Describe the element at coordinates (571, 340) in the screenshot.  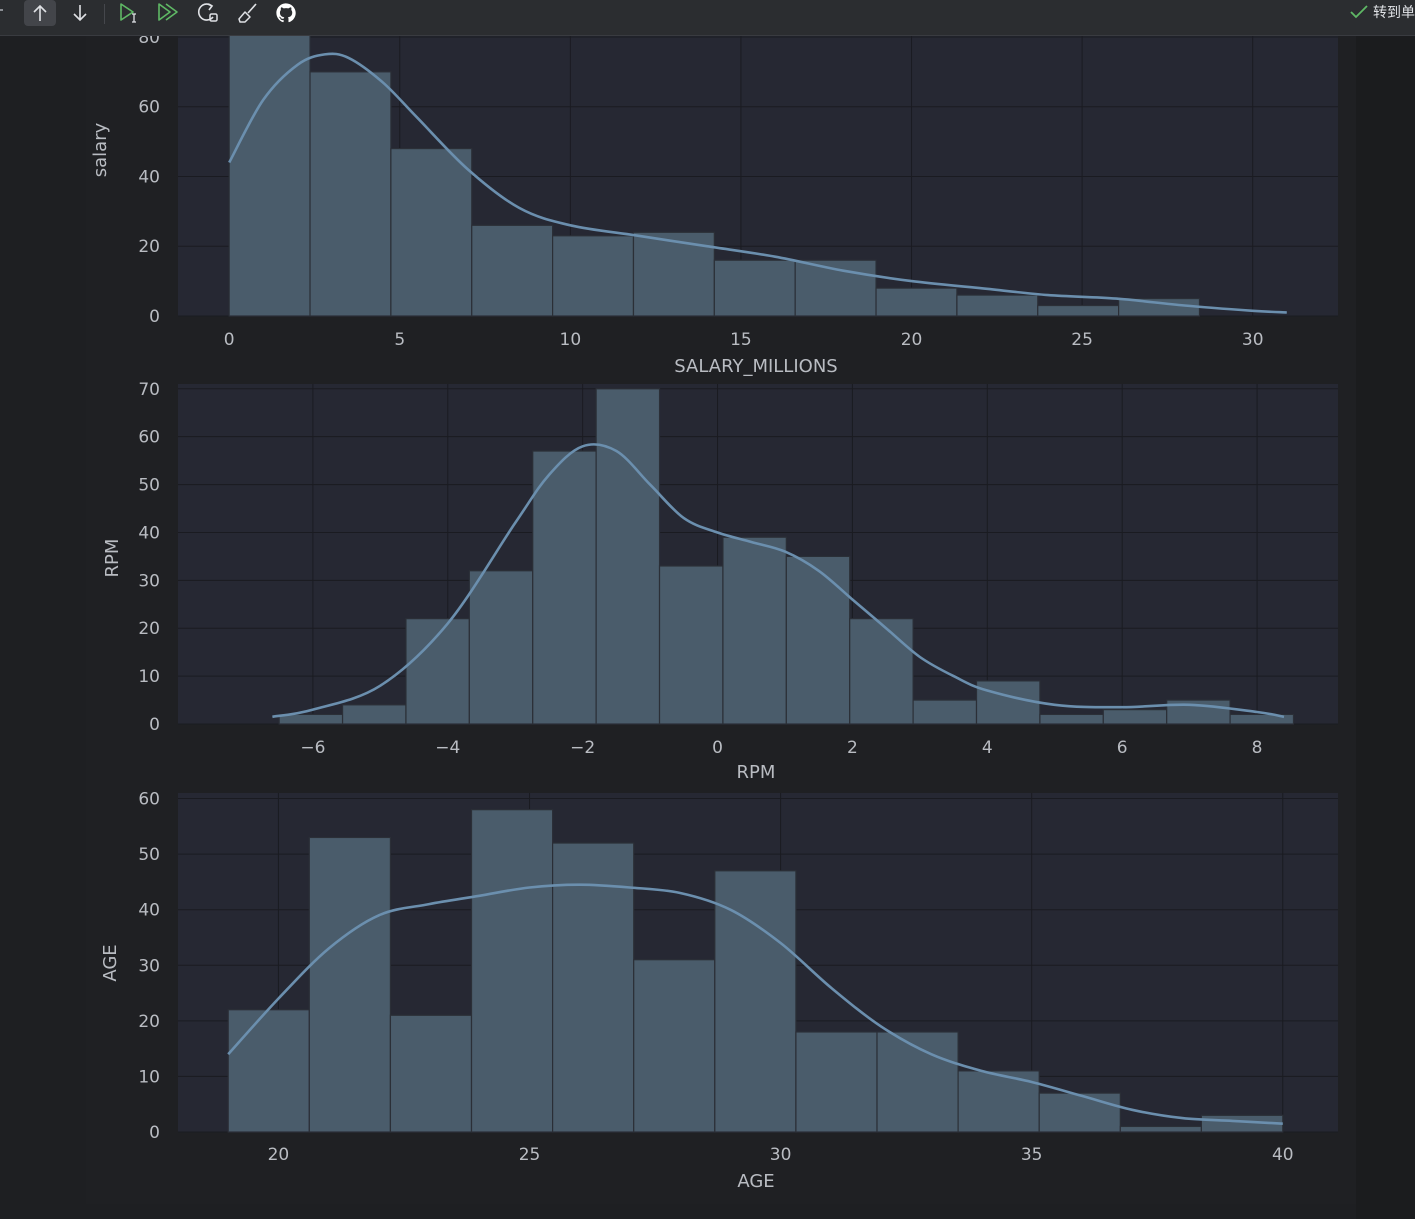
I see `x-tick-label: 10` at that location.